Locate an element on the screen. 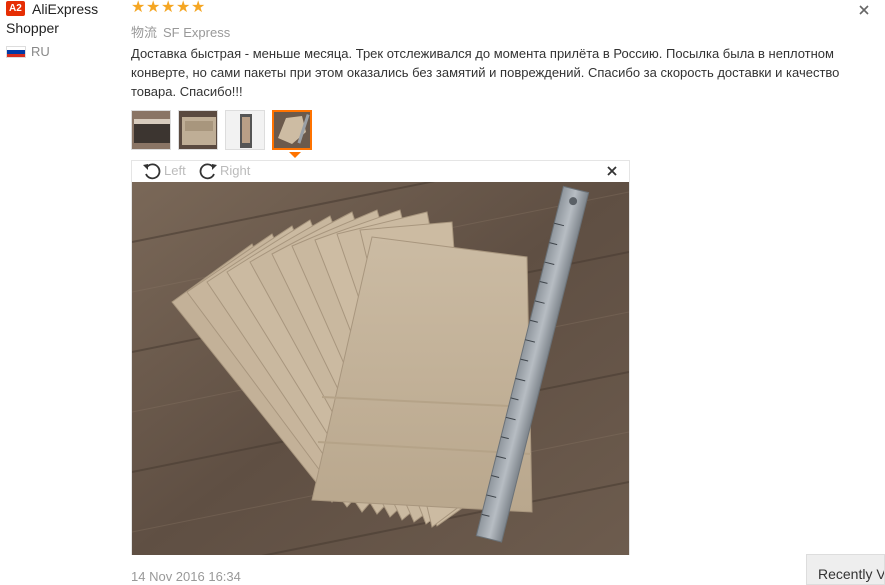 This screenshot has width=885, height=585. rotate-right-button: Right is located at coordinates (228, 171).